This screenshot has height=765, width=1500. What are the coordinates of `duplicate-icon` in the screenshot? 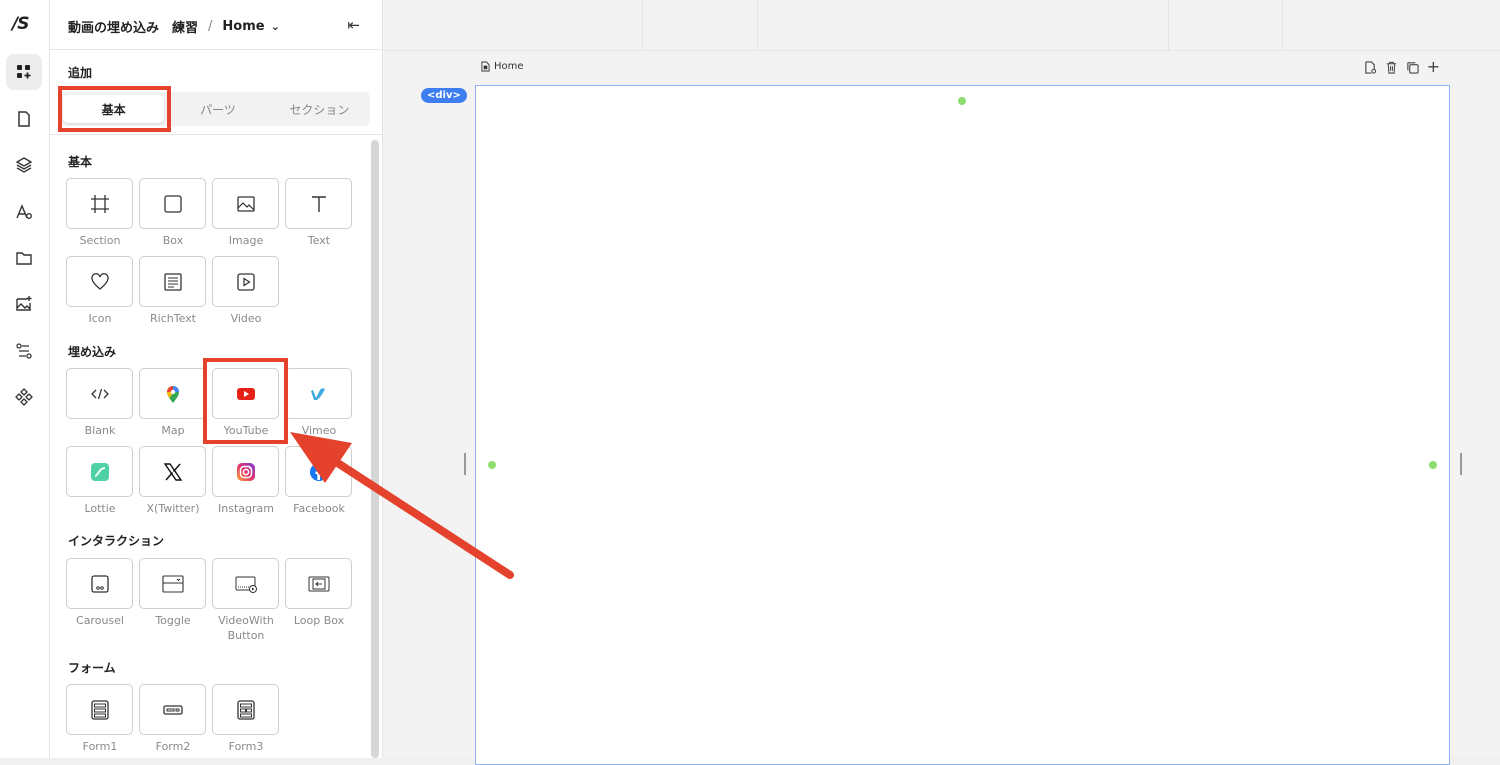 It's located at (1412, 67).